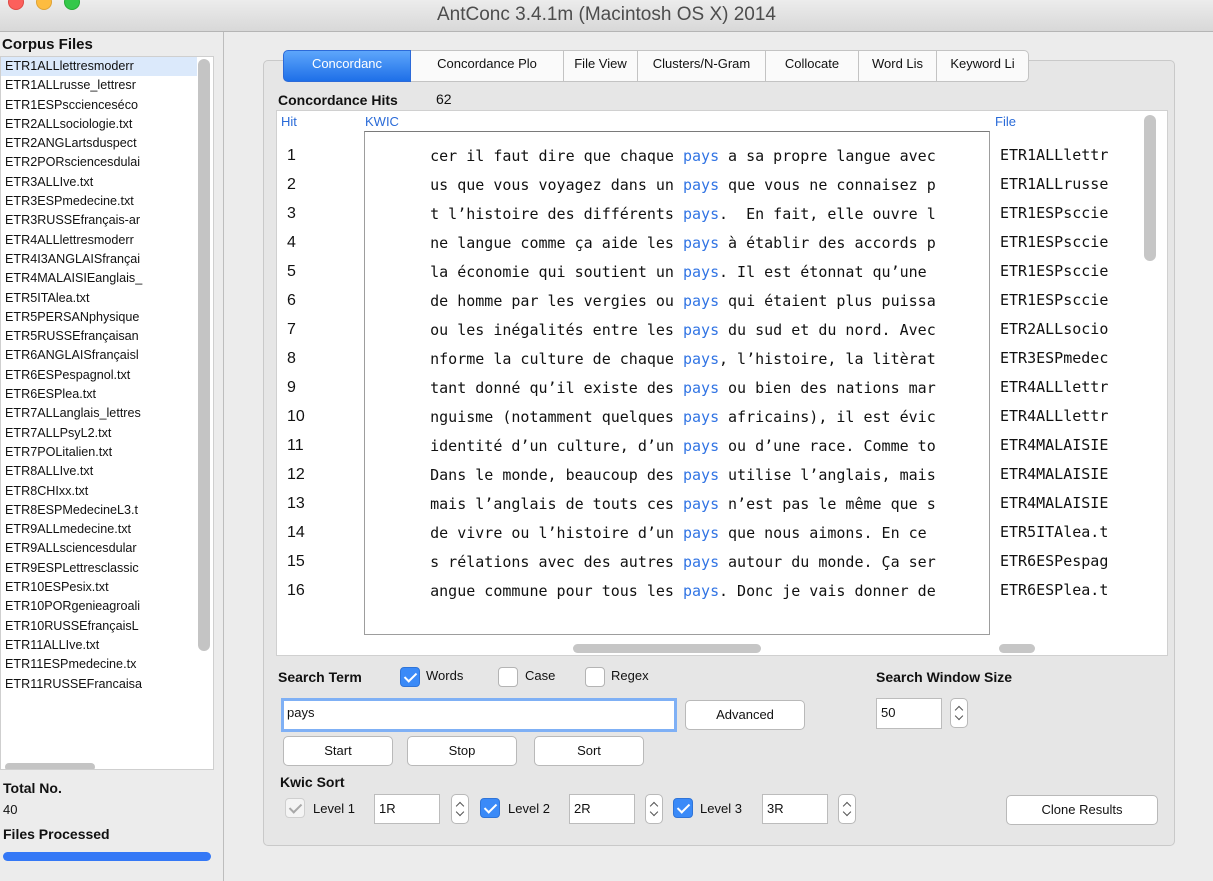 This screenshot has width=1213, height=881. Describe the element at coordinates (99, 317) in the screenshot. I see `corpus-file-item: ETR5PERSANphysique` at that location.